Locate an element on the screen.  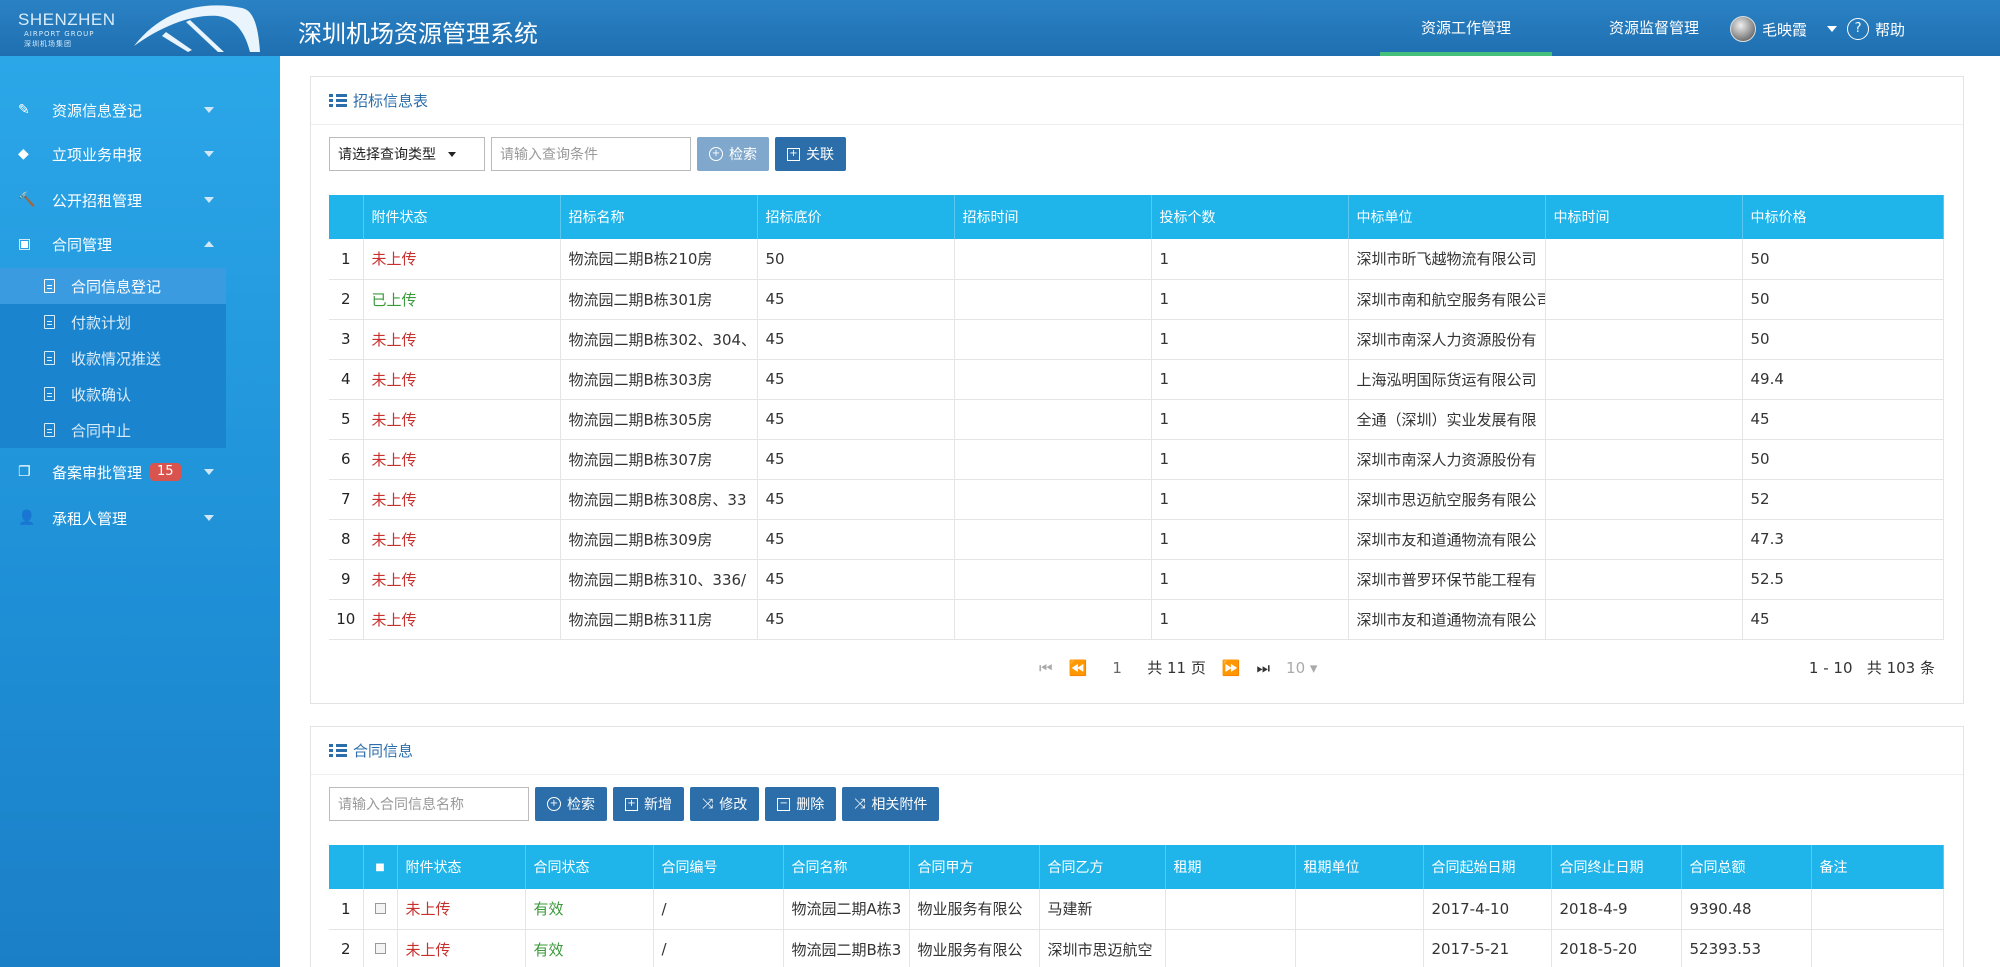
column-header: 中标价格 is located at coordinates (1843, 217).